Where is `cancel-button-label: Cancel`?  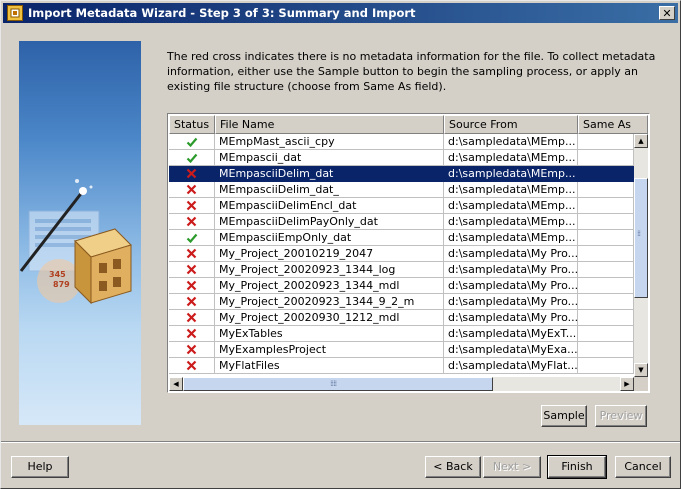
cancel-button-label: Cancel is located at coordinates (643, 466).